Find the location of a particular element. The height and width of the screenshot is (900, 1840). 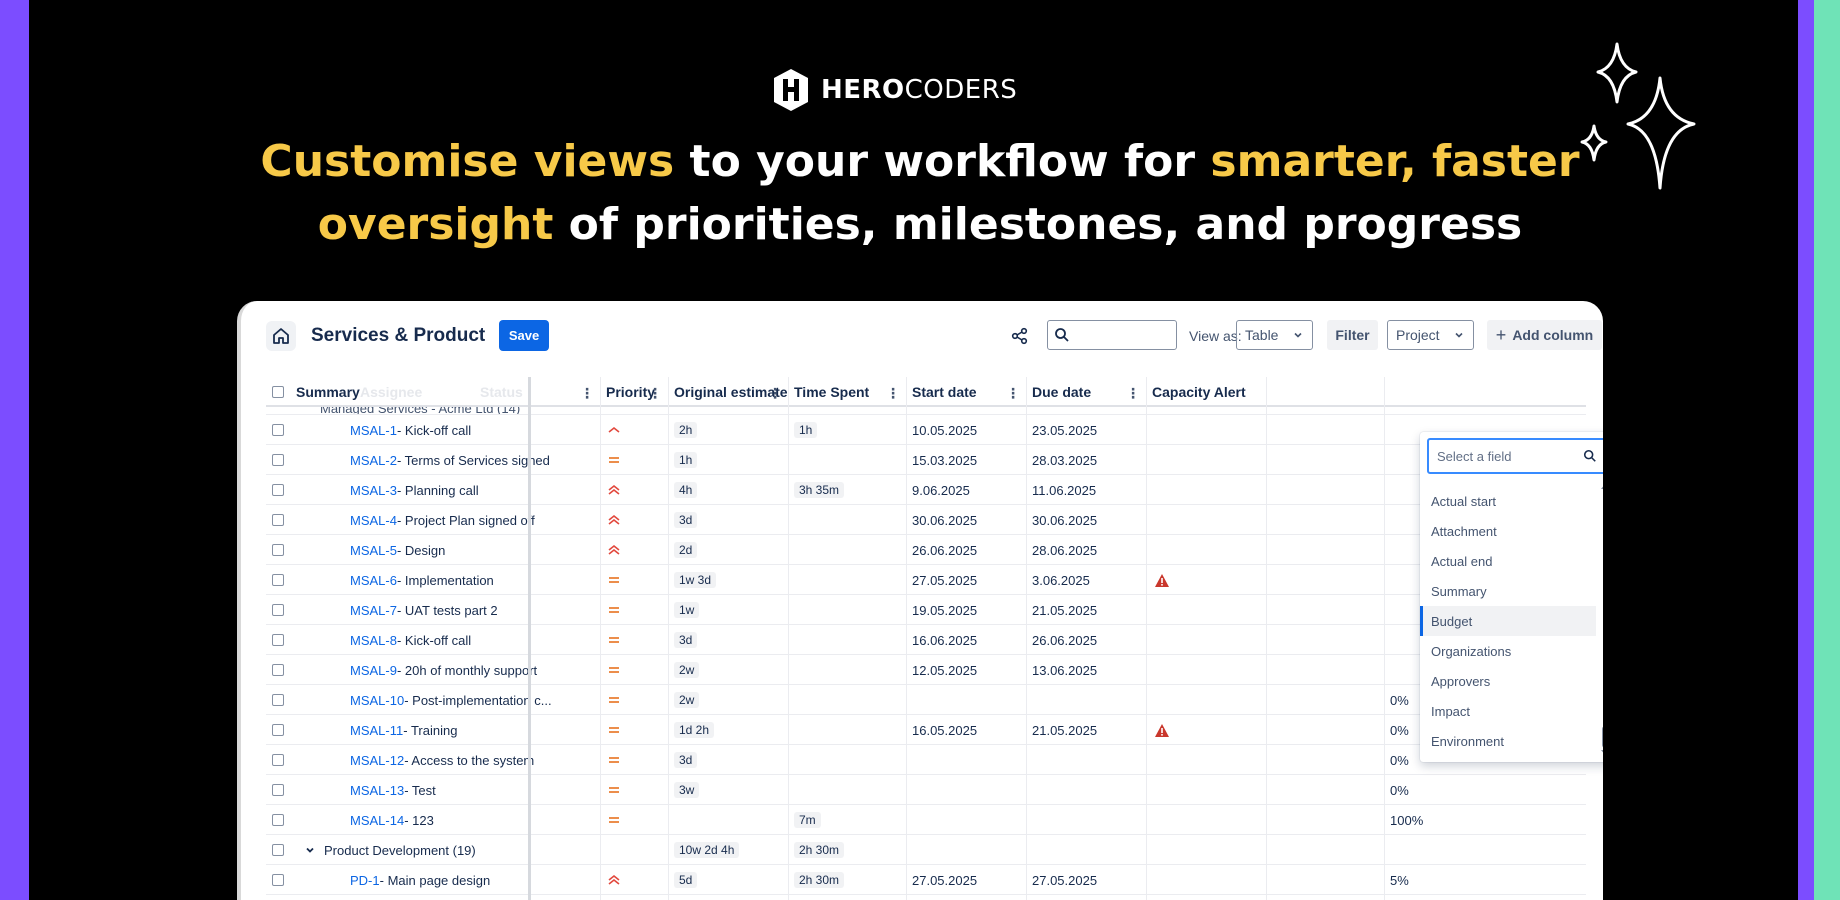

issue-key-link: MSAL-12 is located at coordinates (377, 760).